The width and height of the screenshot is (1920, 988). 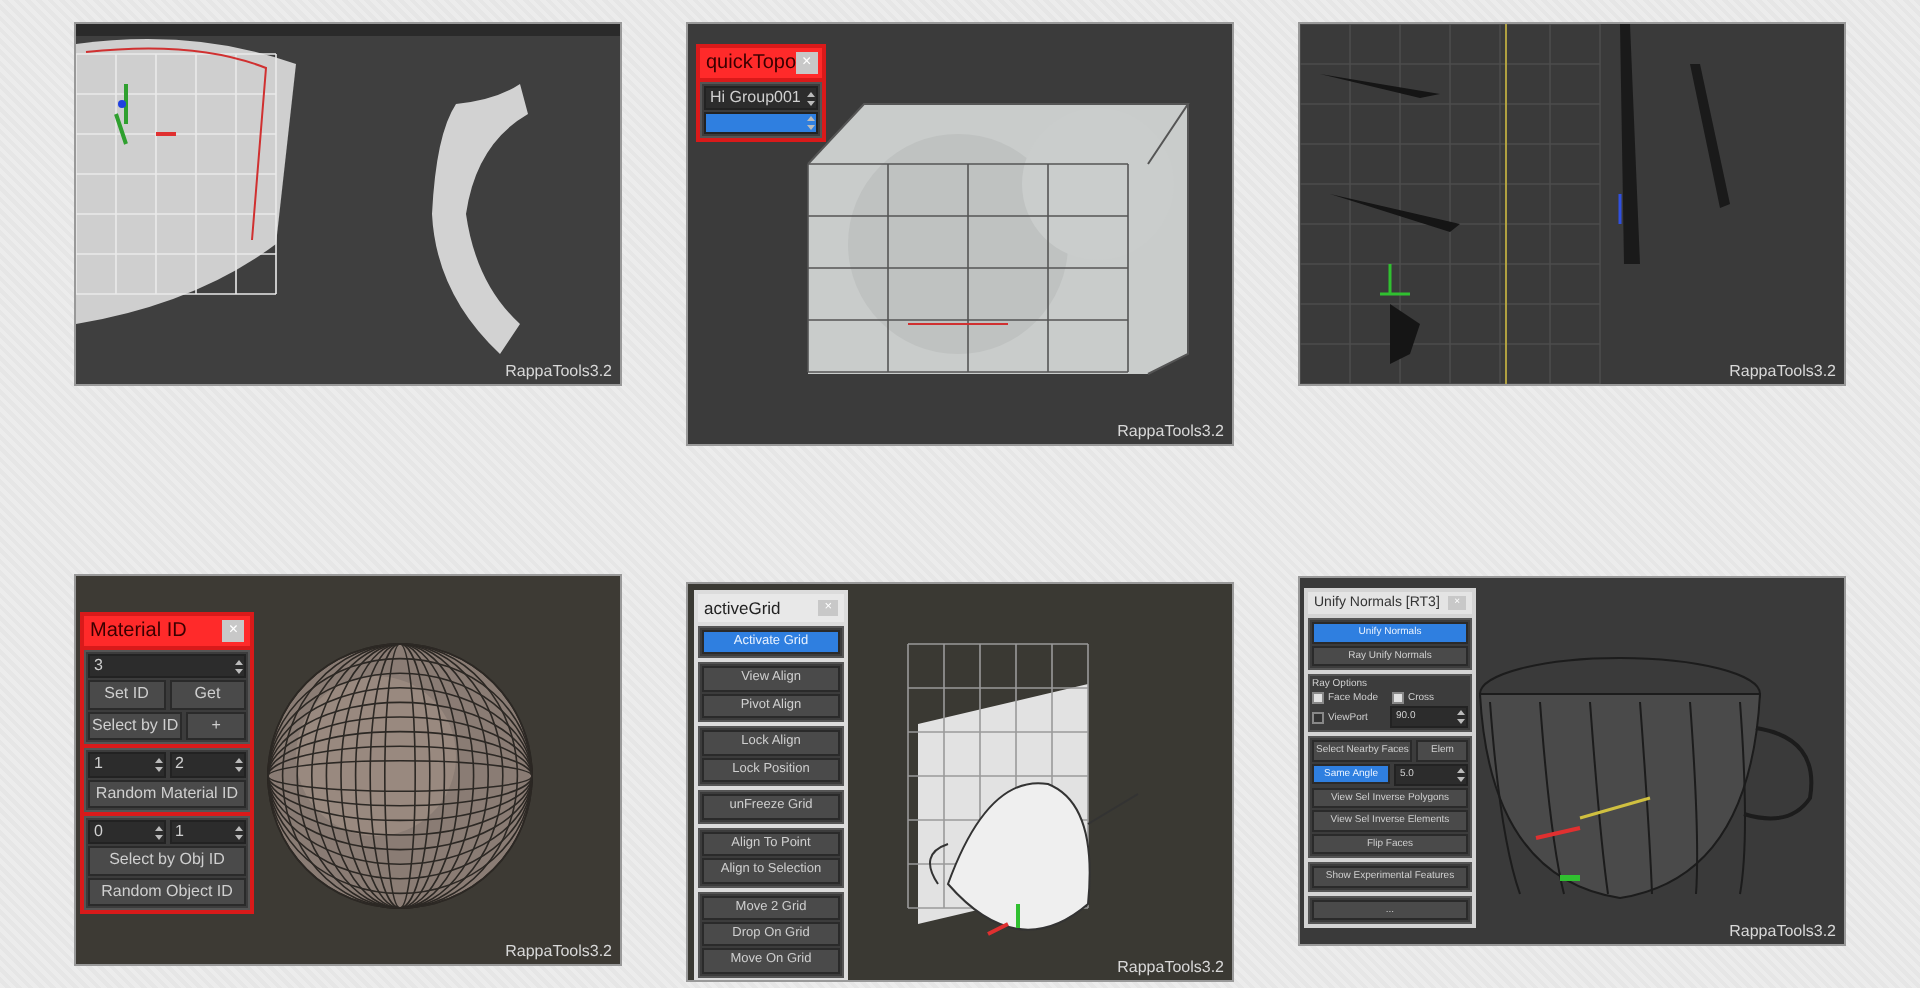 What do you see at coordinates (167, 892) in the screenshot?
I see `tool-button: Random Object ID` at bounding box center [167, 892].